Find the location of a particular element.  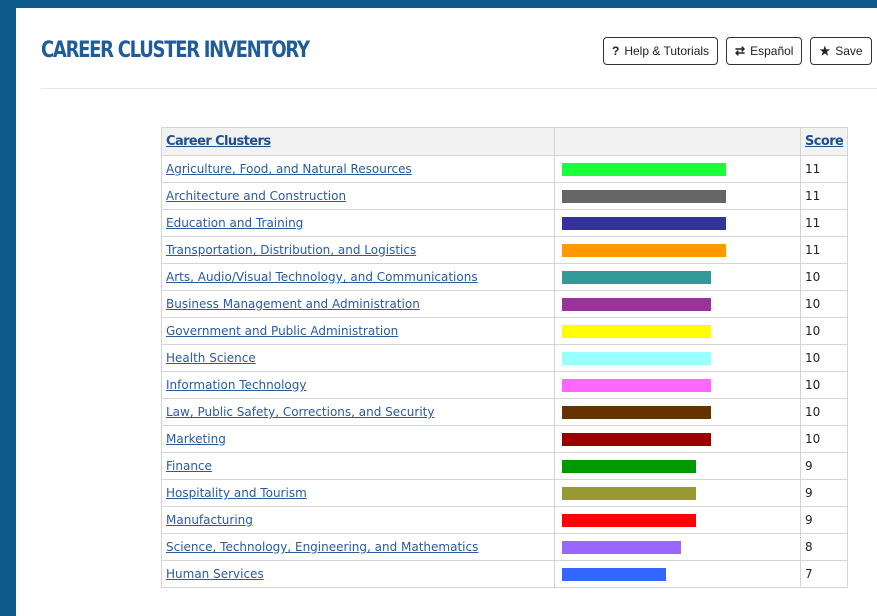

table-row: Health Science 10 is located at coordinates (505, 358).